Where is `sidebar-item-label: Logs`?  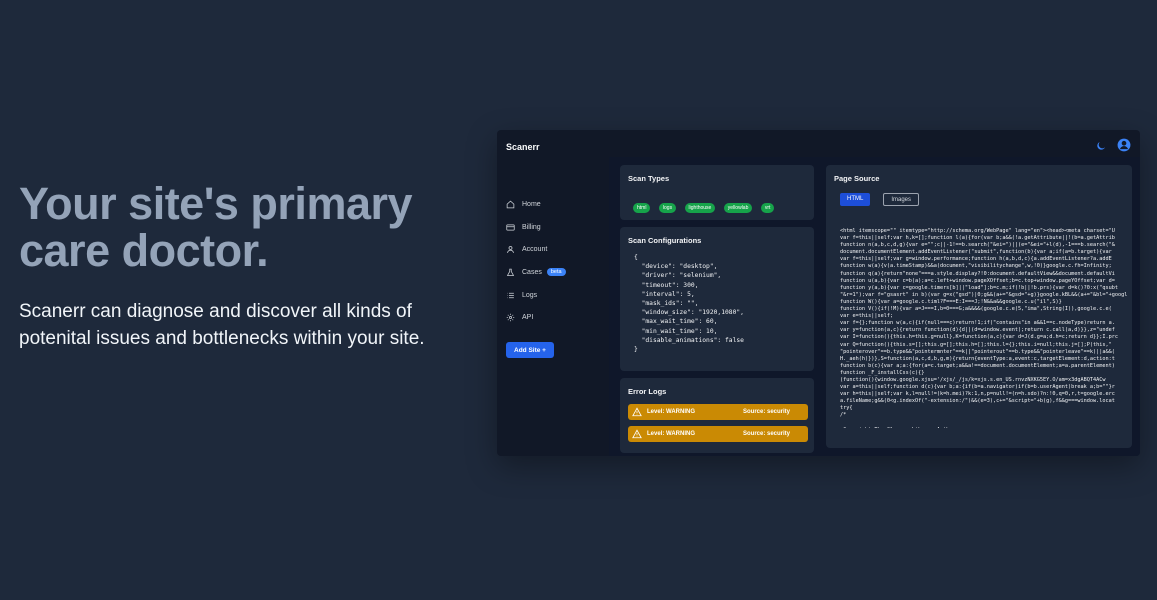 sidebar-item-label: Logs is located at coordinates (530, 295).